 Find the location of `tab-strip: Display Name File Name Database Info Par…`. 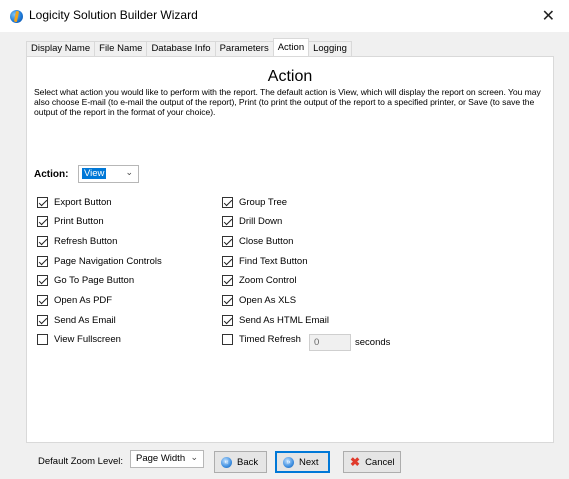

tab-strip: Display Name File Name Database Info Par… is located at coordinates (189, 47).